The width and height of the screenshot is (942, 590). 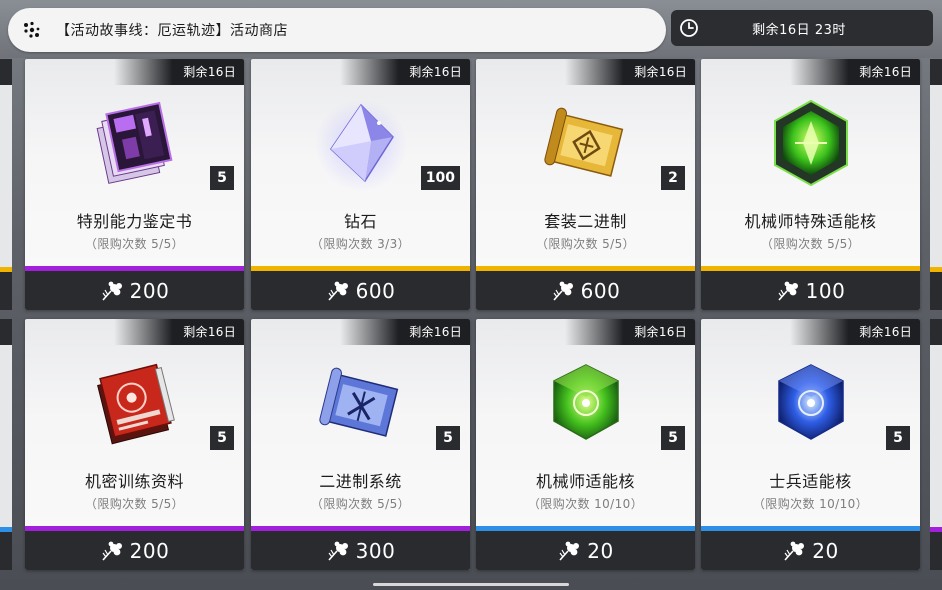 I want to click on shop-item-card: 剩余16日 机械师特殊适能核 （限购次数 5/5） 100, so click(x=810, y=184).